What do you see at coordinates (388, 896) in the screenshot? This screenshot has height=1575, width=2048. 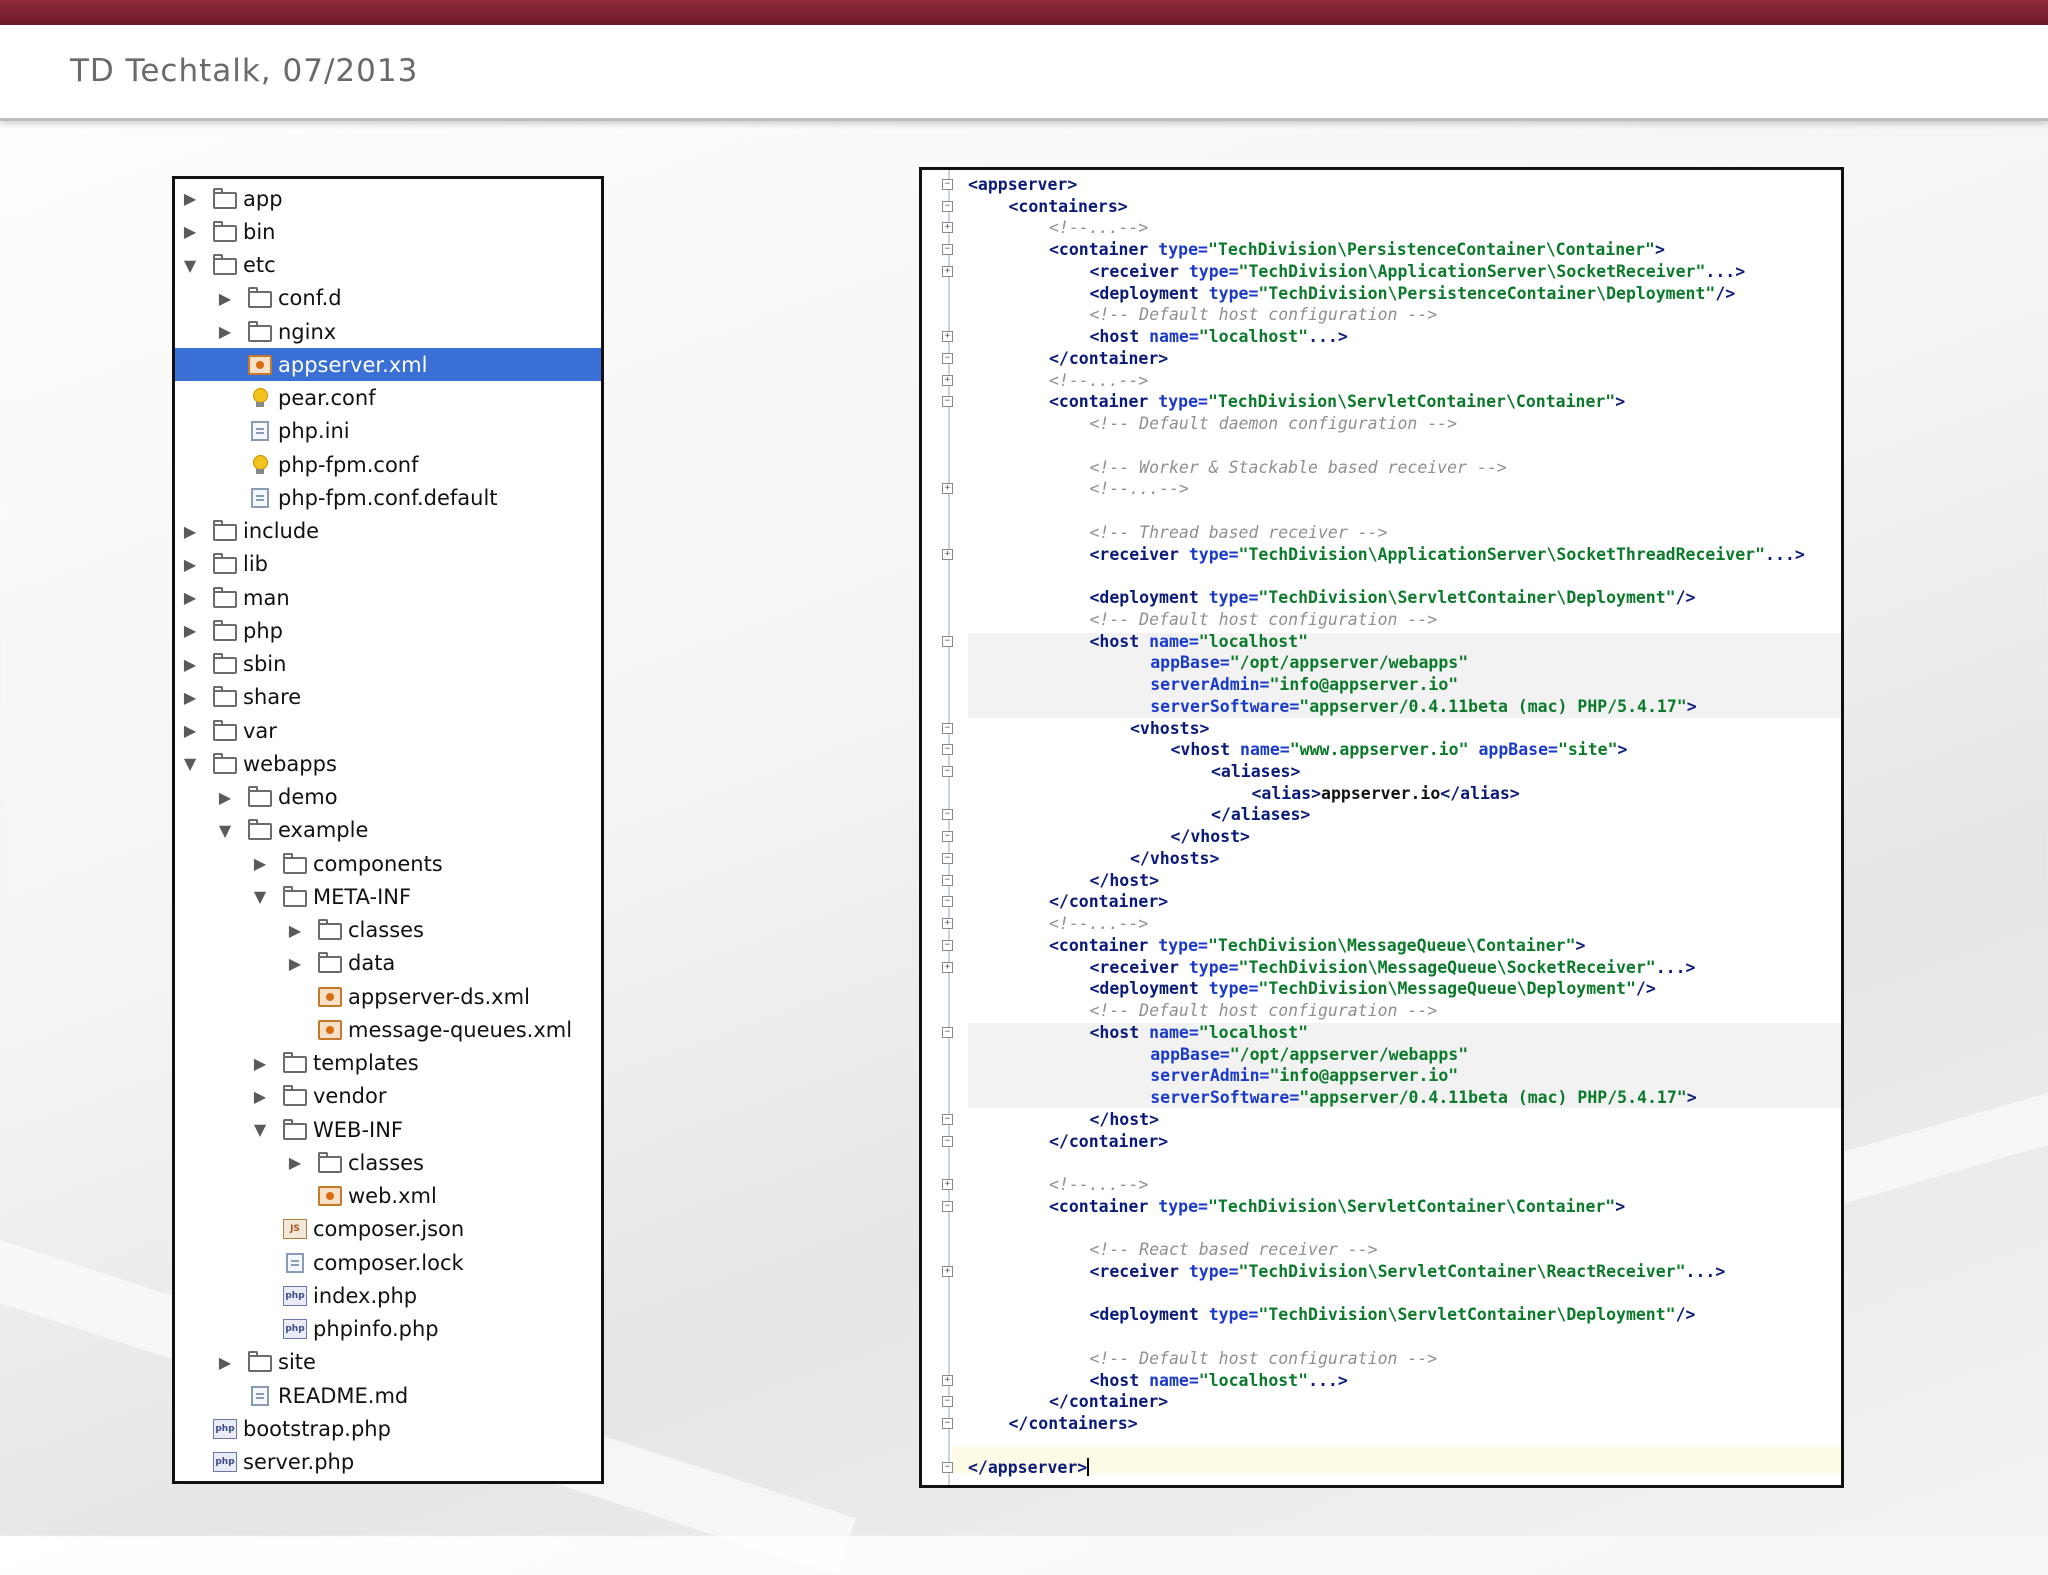 I see `tree-item-meta-inf: ▼ META-INF` at bounding box center [388, 896].